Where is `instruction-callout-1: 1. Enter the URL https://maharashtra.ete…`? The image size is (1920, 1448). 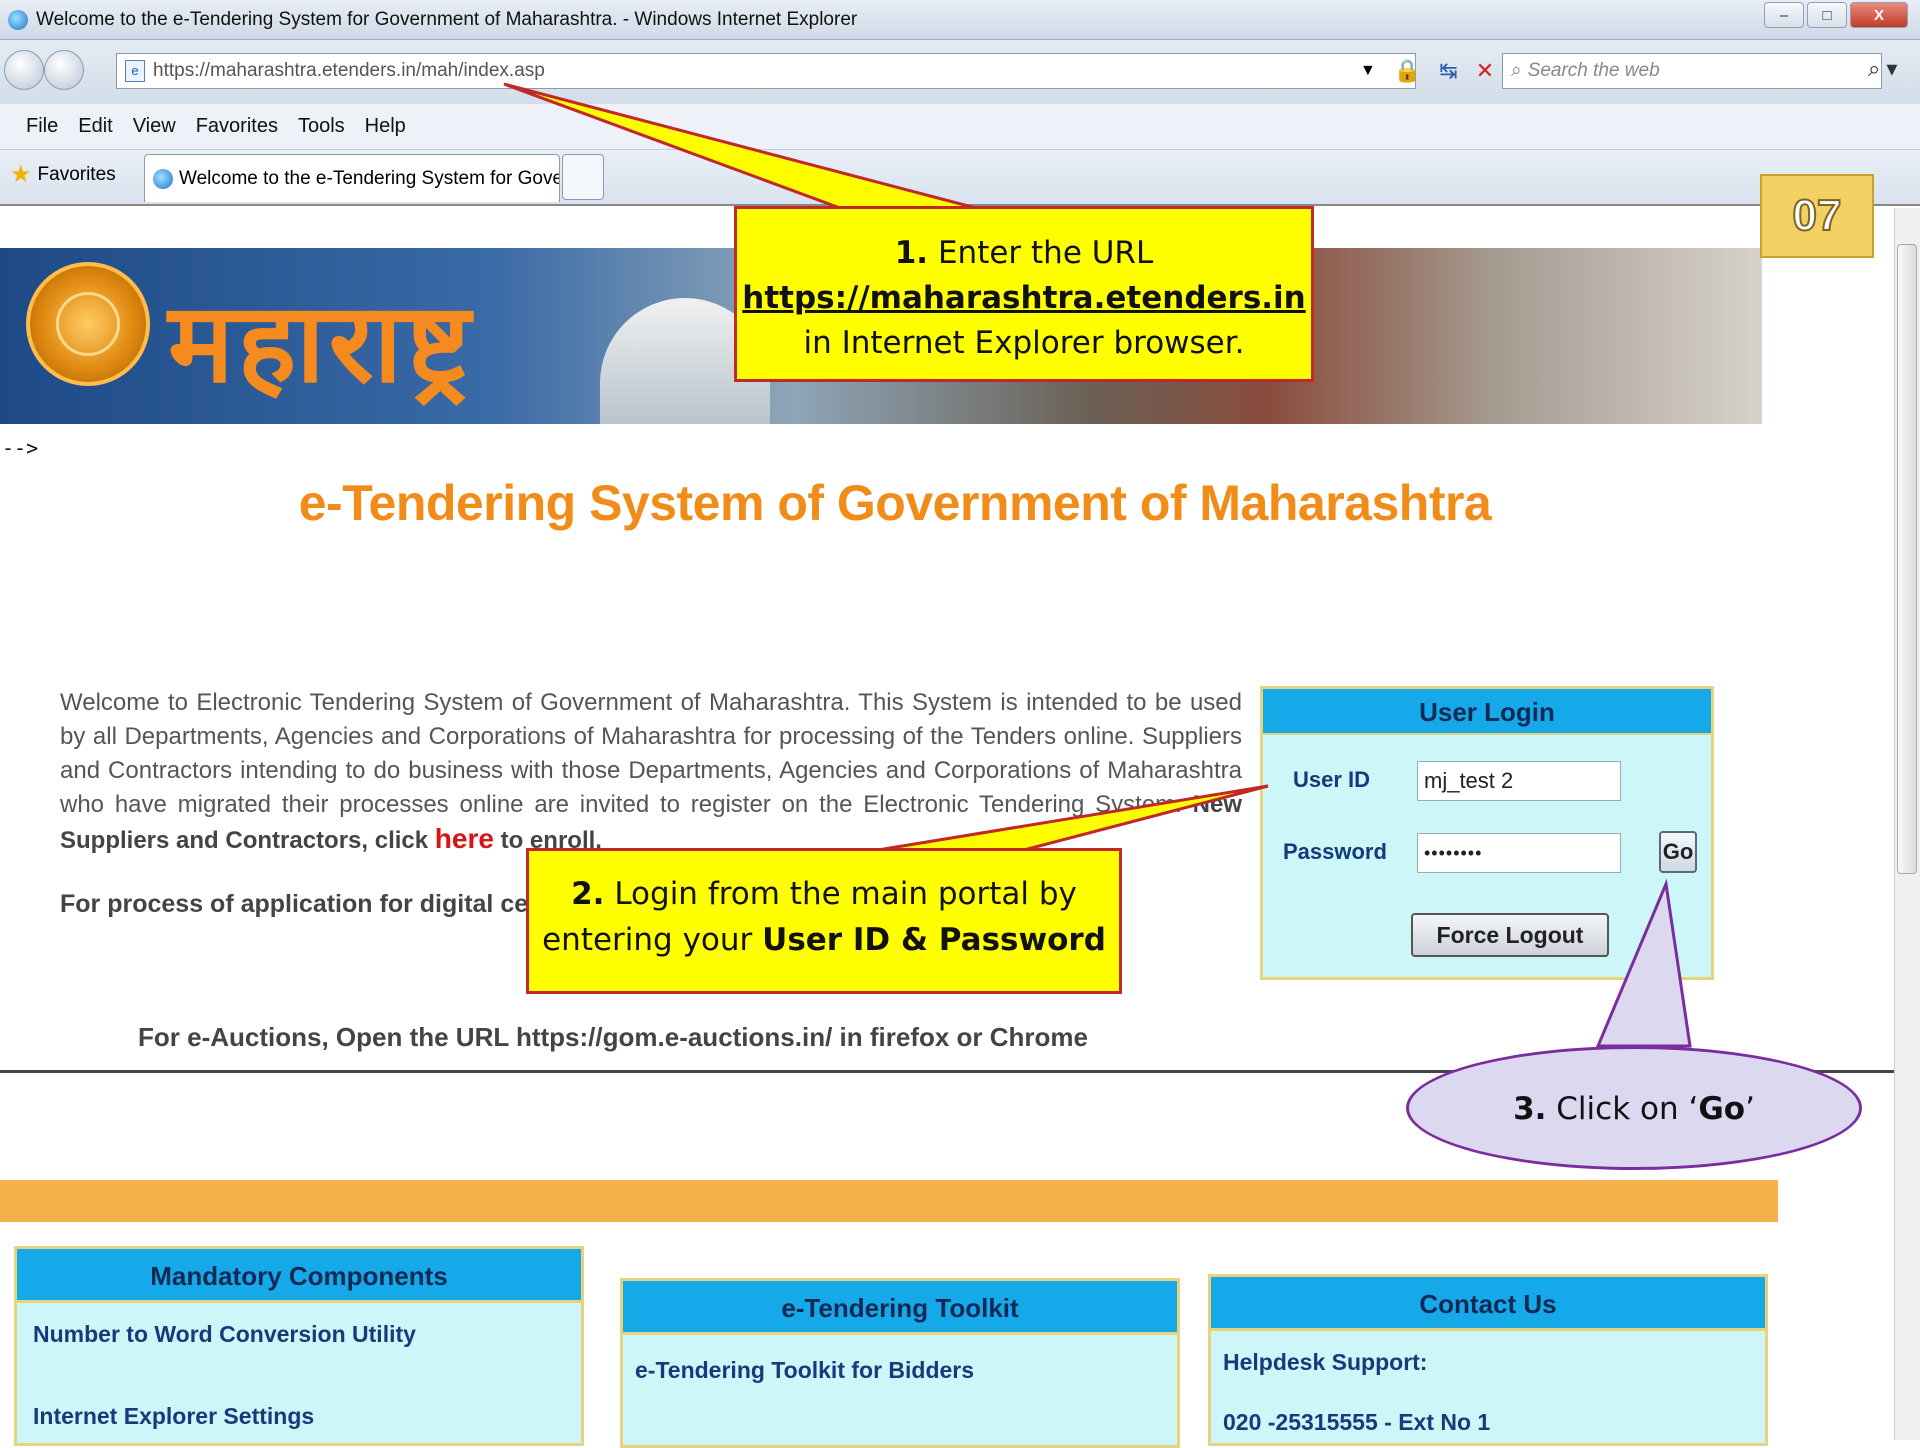 instruction-callout-1: 1. Enter the URL https://maharashtra.ete… is located at coordinates (1024, 294).